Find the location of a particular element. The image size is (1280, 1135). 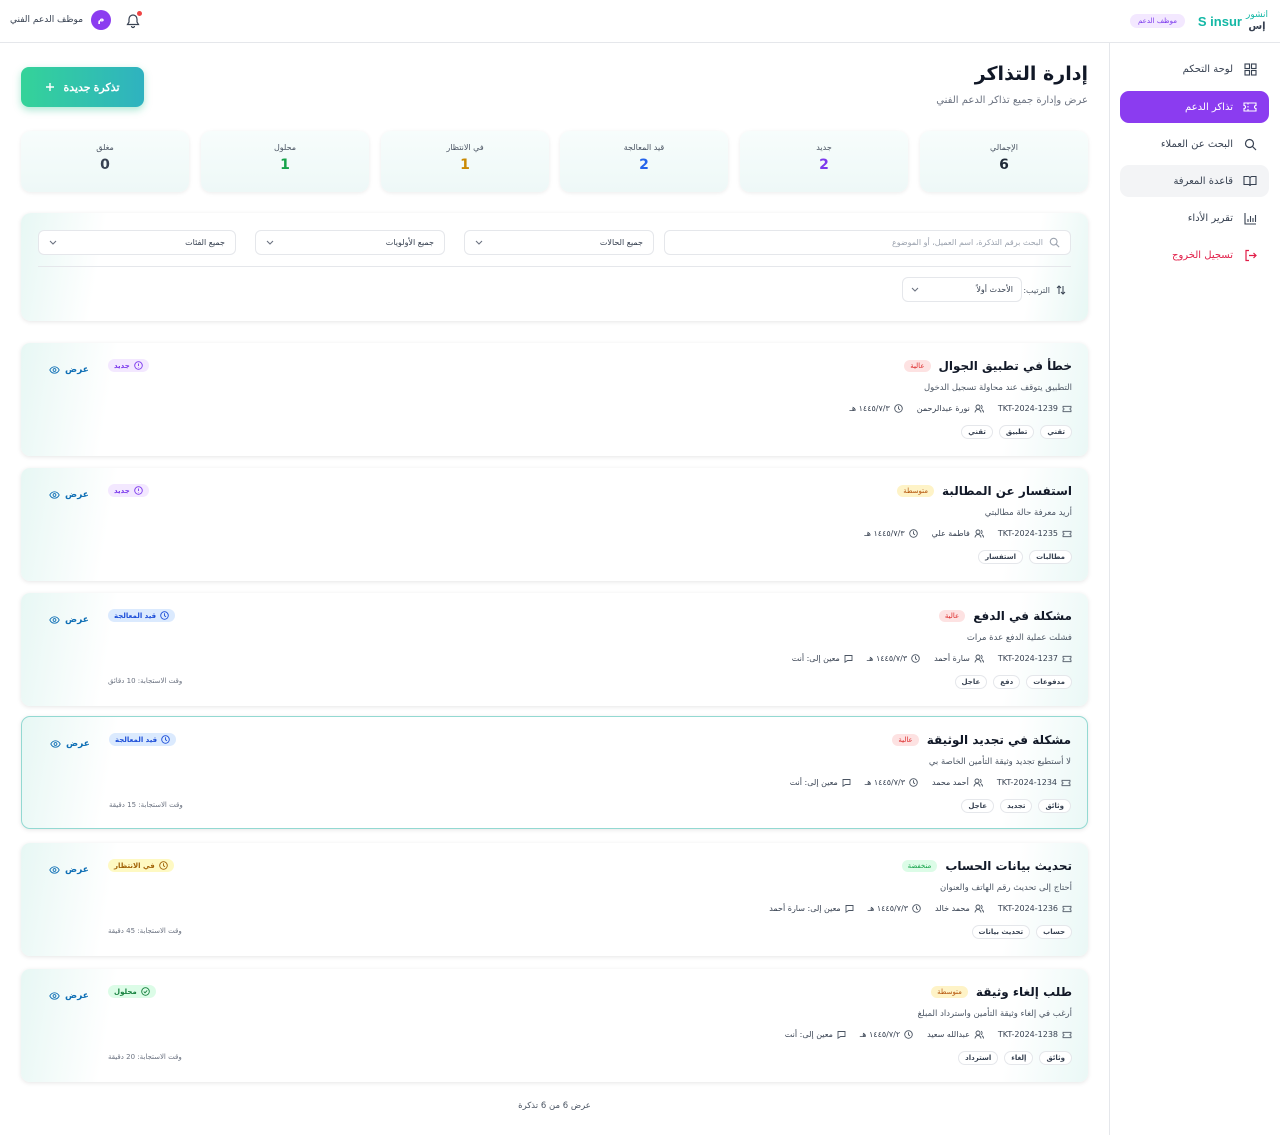

page-subtitle: عرض وإدارة جميع تذاكر الدعم الفني is located at coordinates (1012, 100).